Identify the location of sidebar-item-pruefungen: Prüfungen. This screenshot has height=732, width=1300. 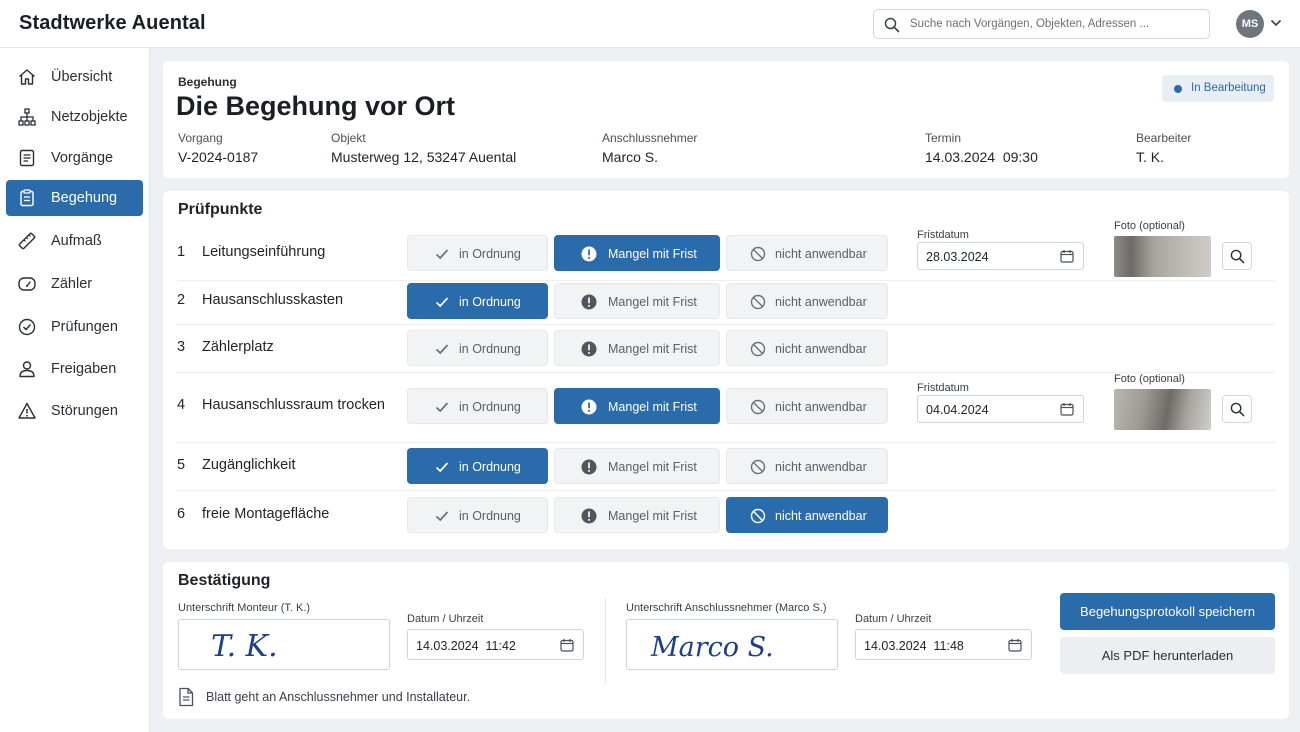
(74, 327).